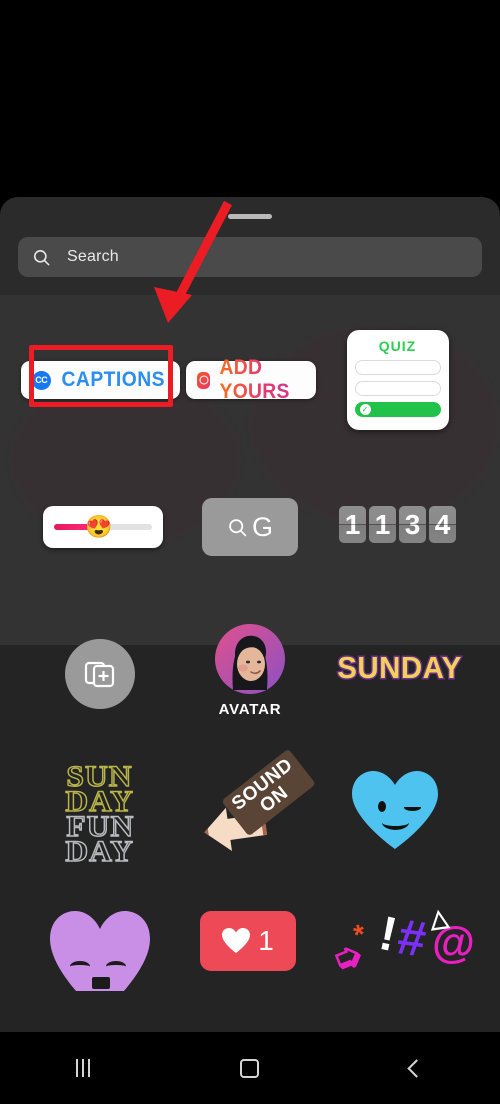 The height and width of the screenshot is (1104, 500). What do you see at coordinates (397, 409) in the screenshot?
I see `quiz-option-row-correct: ✓` at bounding box center [397, 409].